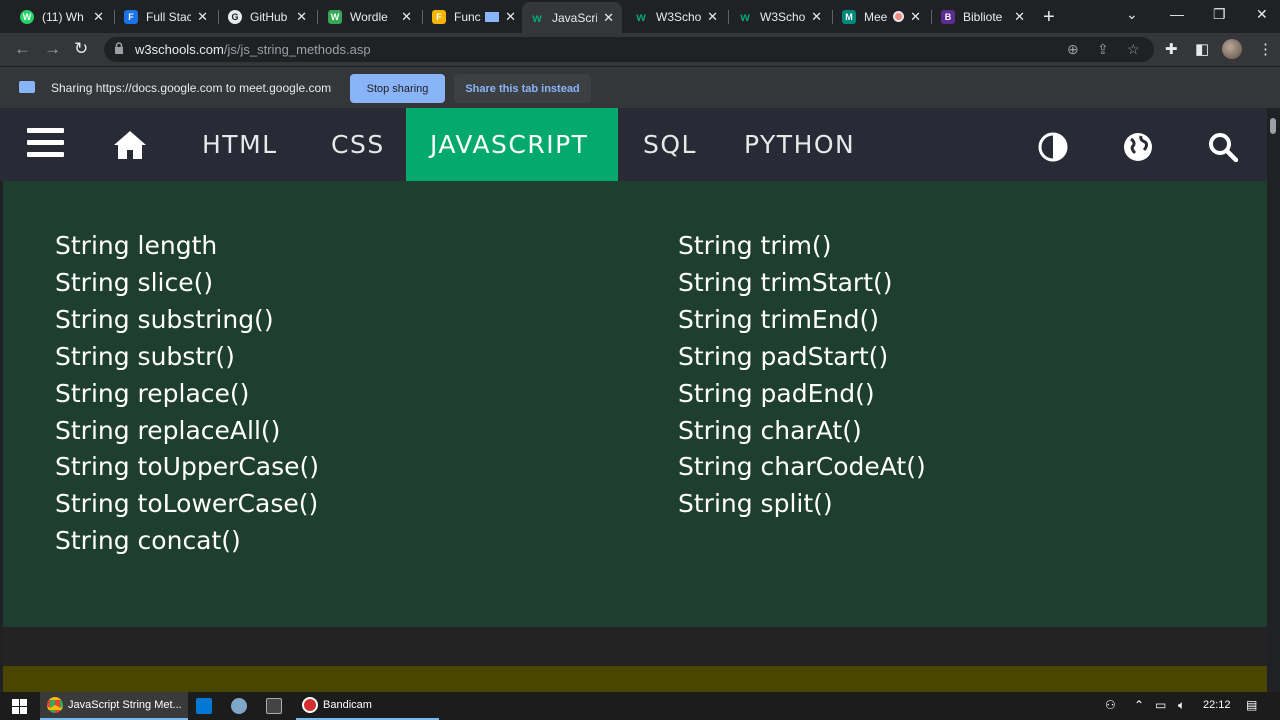 Image resolution: width=1280 pixels, height=720 pixels. What do you see at coordinates (1232, 49) in the screenshot?
I see `avatar` at bounding box center [1232, 49].